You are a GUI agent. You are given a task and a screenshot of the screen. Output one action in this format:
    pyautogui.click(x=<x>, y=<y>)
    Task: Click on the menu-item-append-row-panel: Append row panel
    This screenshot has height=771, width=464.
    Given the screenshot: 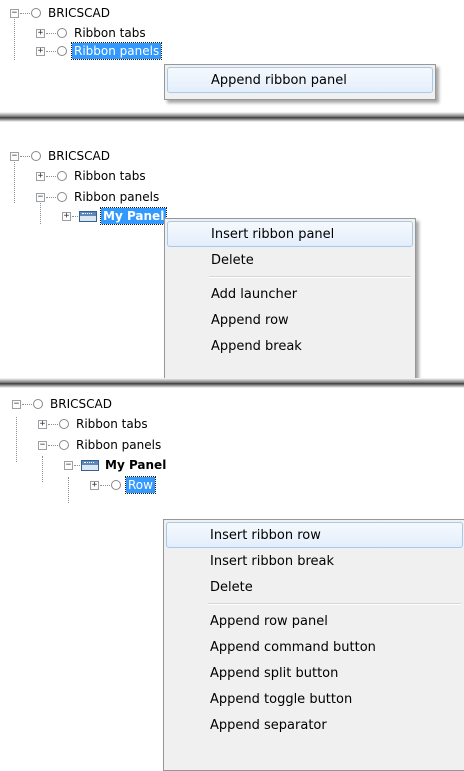 What is the action you would take?
    pyautogui.click(x=314, y=621)
    